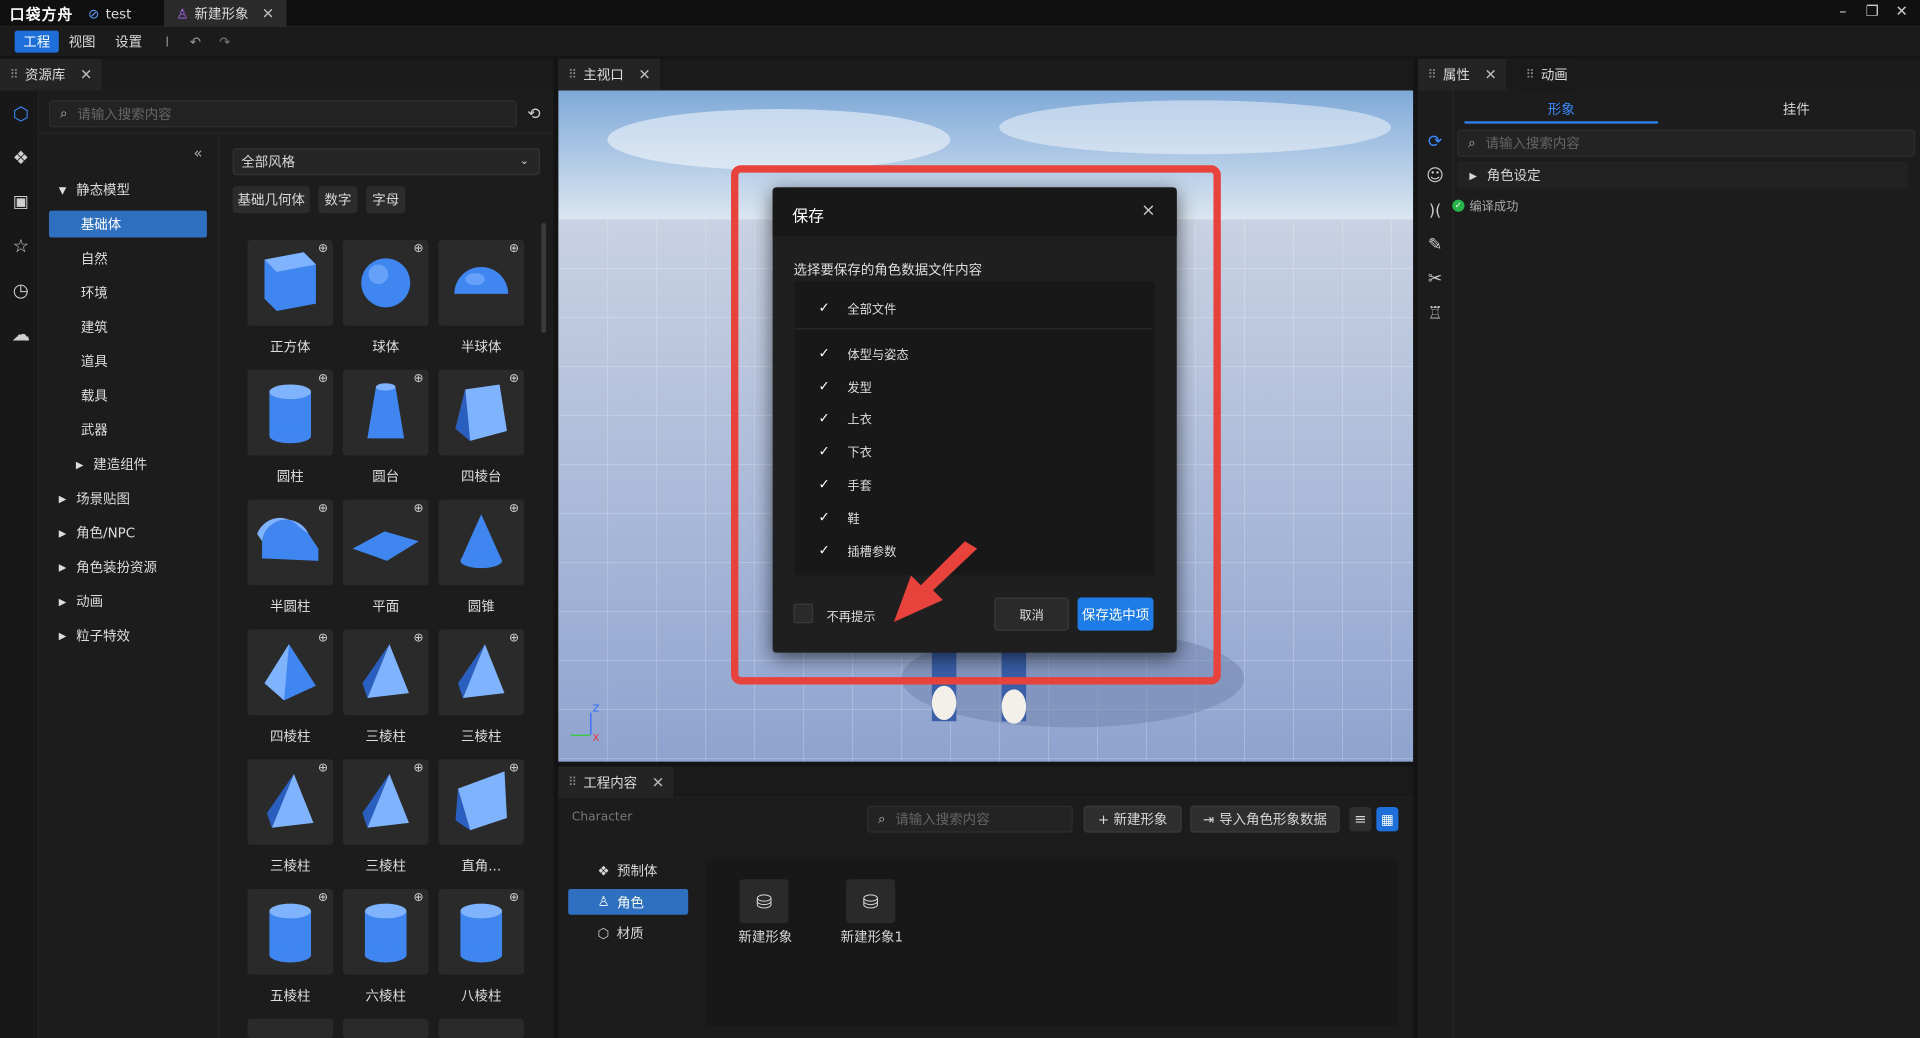 The width and height of the screenshot is (1920, 1038). What do you see at coordinates (20, 246) in the screenshot?
I see `star-icon: ☆` at bounding box center [20, 246].